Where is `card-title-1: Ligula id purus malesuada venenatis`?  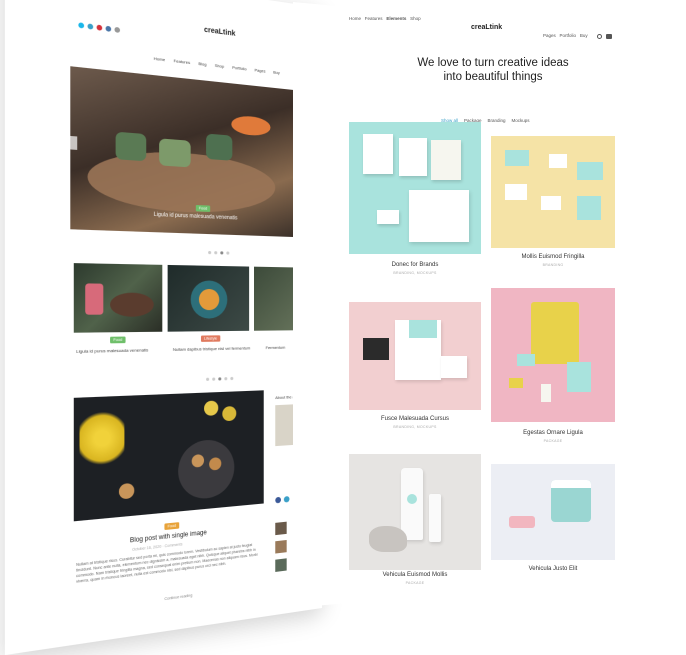
card-title-1: Ligula id purus malesuada venenatis is located at coordinates (112, 350).